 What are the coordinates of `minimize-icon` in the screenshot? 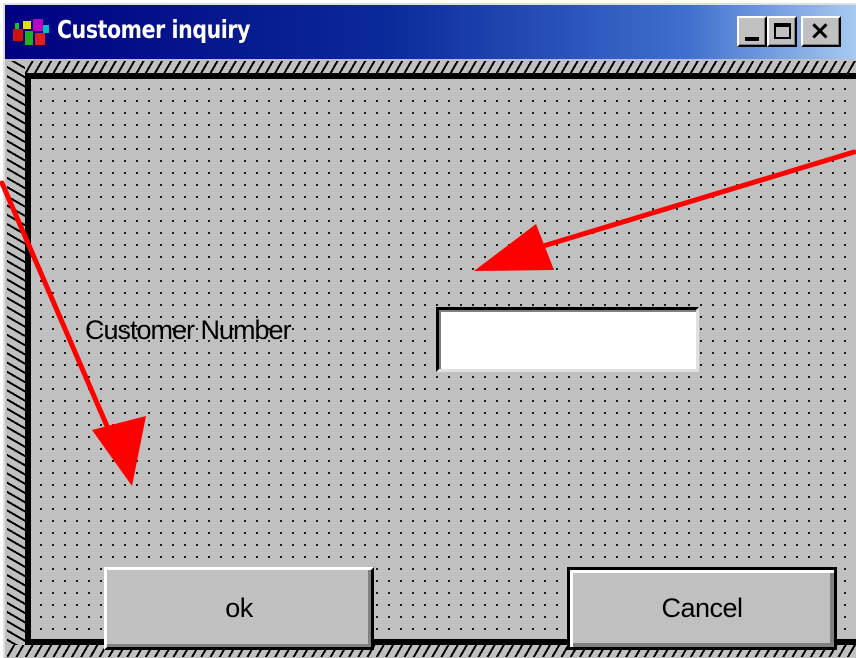 It's located at (752, 39).